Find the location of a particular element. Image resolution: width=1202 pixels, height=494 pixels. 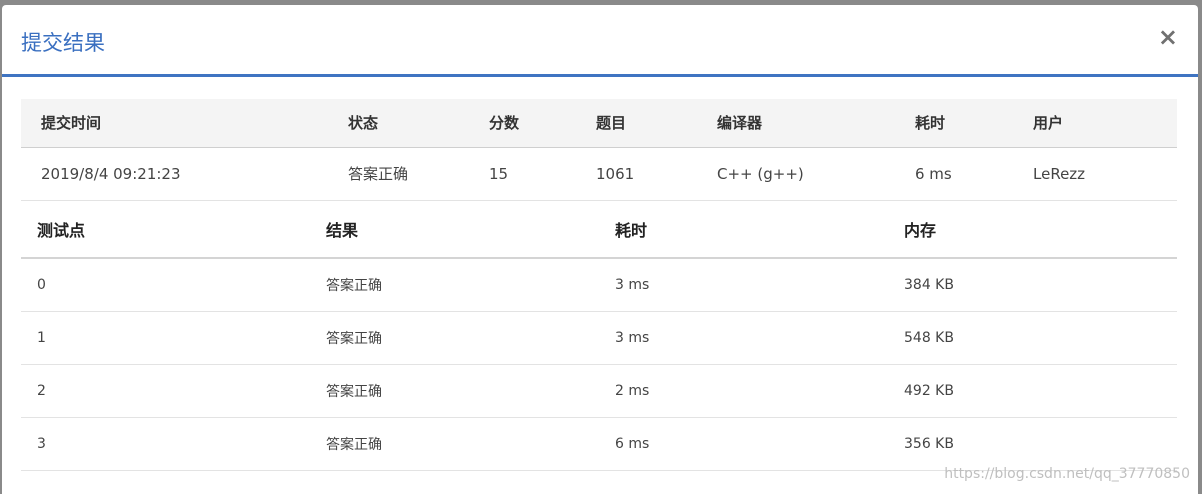

watermark: https://blog.csdn.net/qq_37770850 is located at coordinates (1067, 474).